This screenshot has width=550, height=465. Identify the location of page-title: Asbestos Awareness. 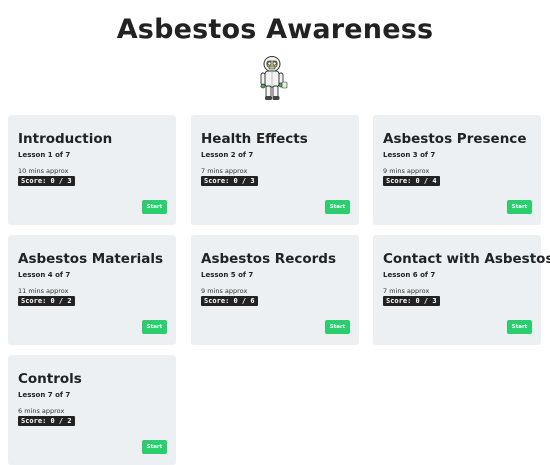
(275, 29).